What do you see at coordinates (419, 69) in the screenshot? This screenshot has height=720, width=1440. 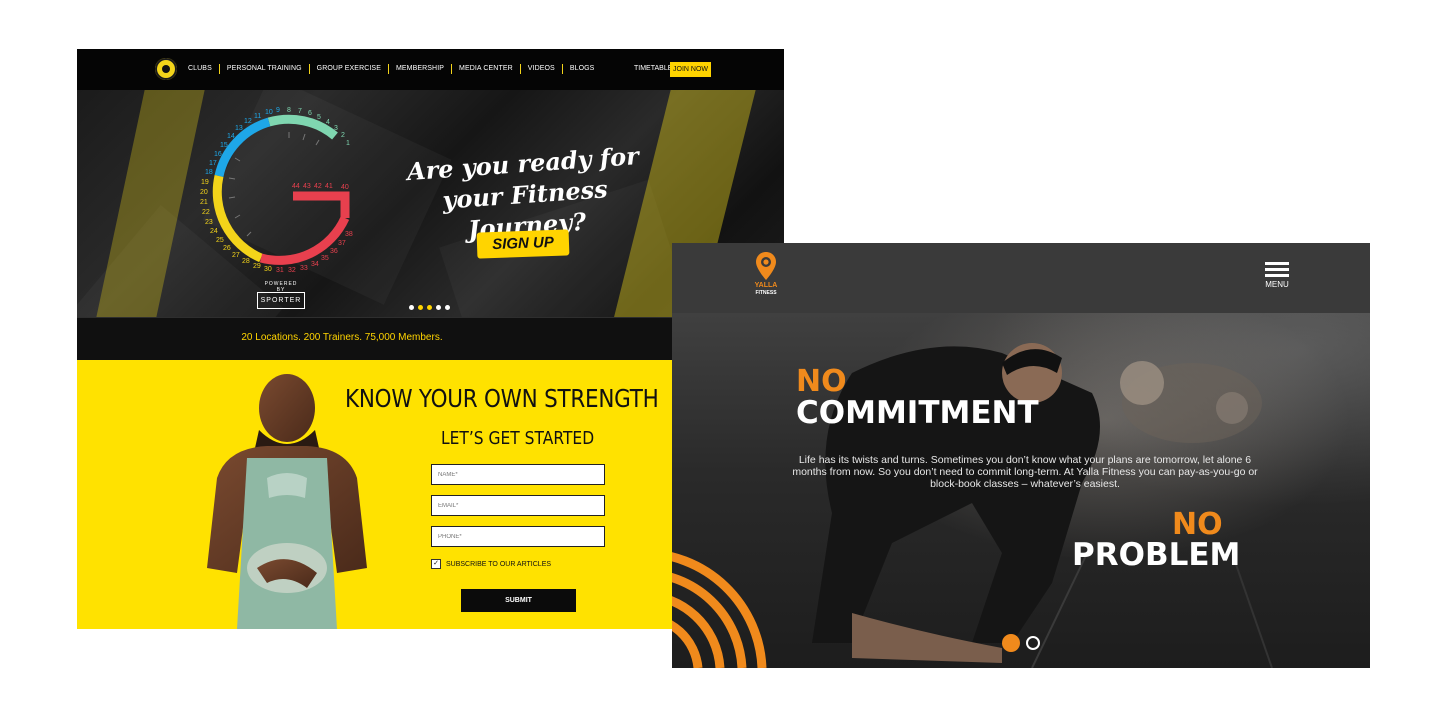 I see `nav-item-membership: MEMBERSHIP` at bounding box center [419, 69].